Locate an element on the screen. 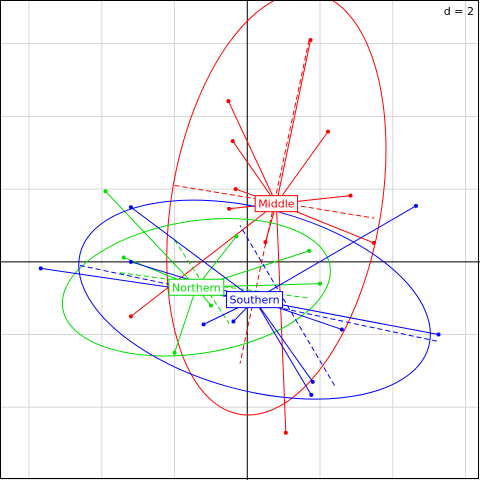 The height and width of the screenshot is (480, 480). label-southern: Southern is located at coordinates (255, 300).